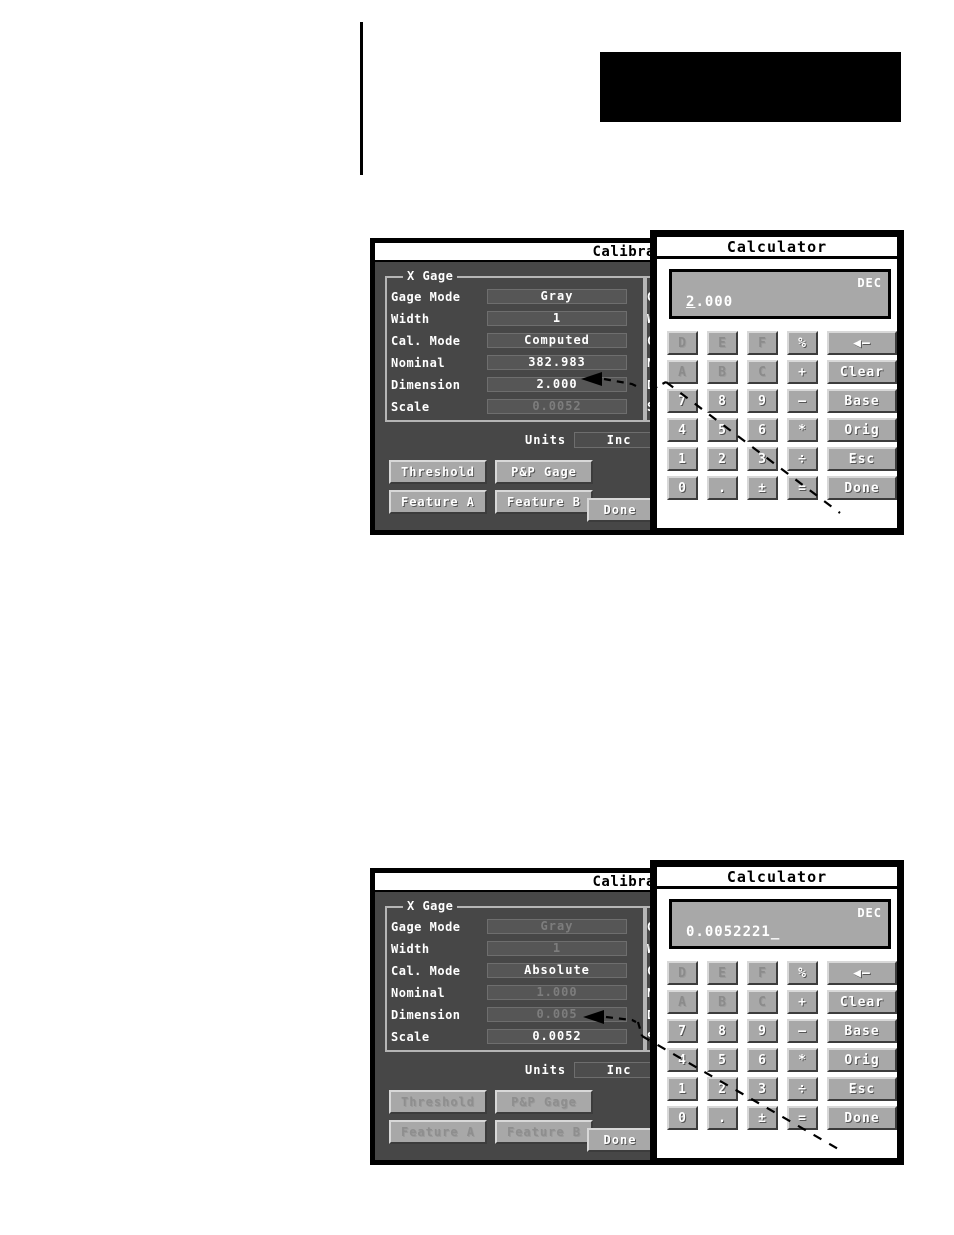 The height and width of the screenshot is (1235, 954). Describe the element at coordinates (557, 318) in the screenshot. I see `field-value-width: 1` at that location.